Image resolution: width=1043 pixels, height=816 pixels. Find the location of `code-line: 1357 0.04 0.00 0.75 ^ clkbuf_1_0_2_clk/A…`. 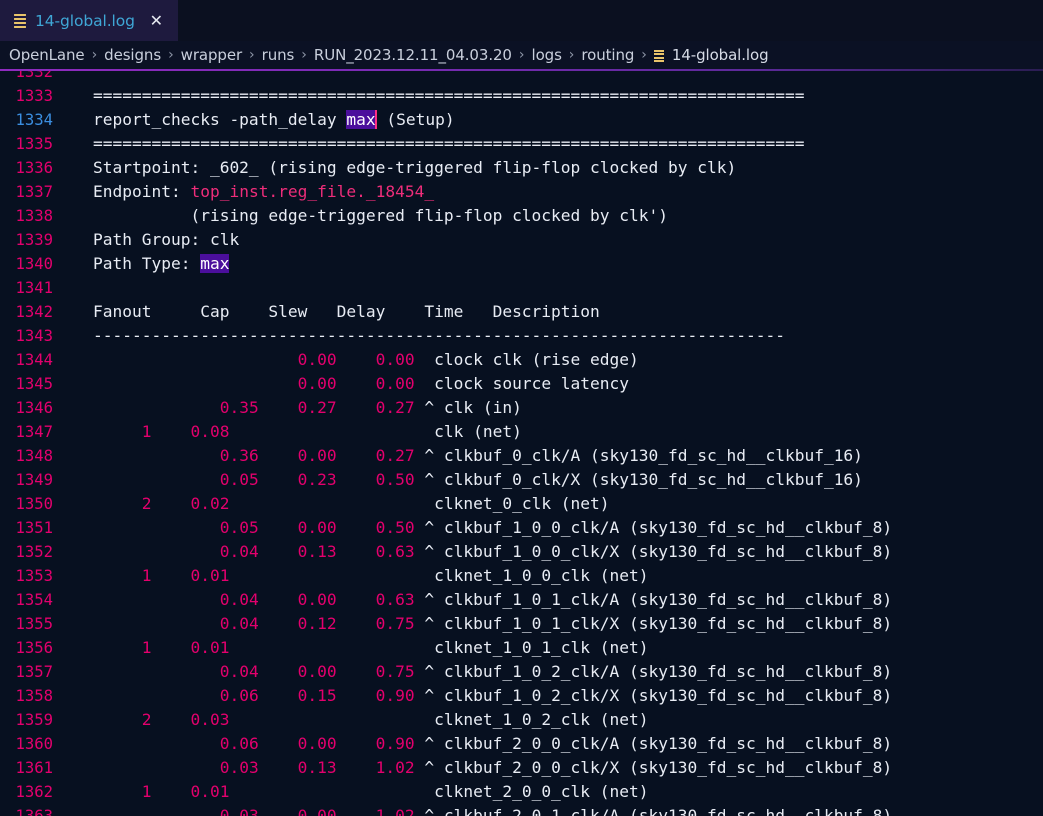

code-line: 1357 0.04 0.00 0.75 ^ clkbuf_1_0_2_clk/A… is located at coordinates (521, 672).